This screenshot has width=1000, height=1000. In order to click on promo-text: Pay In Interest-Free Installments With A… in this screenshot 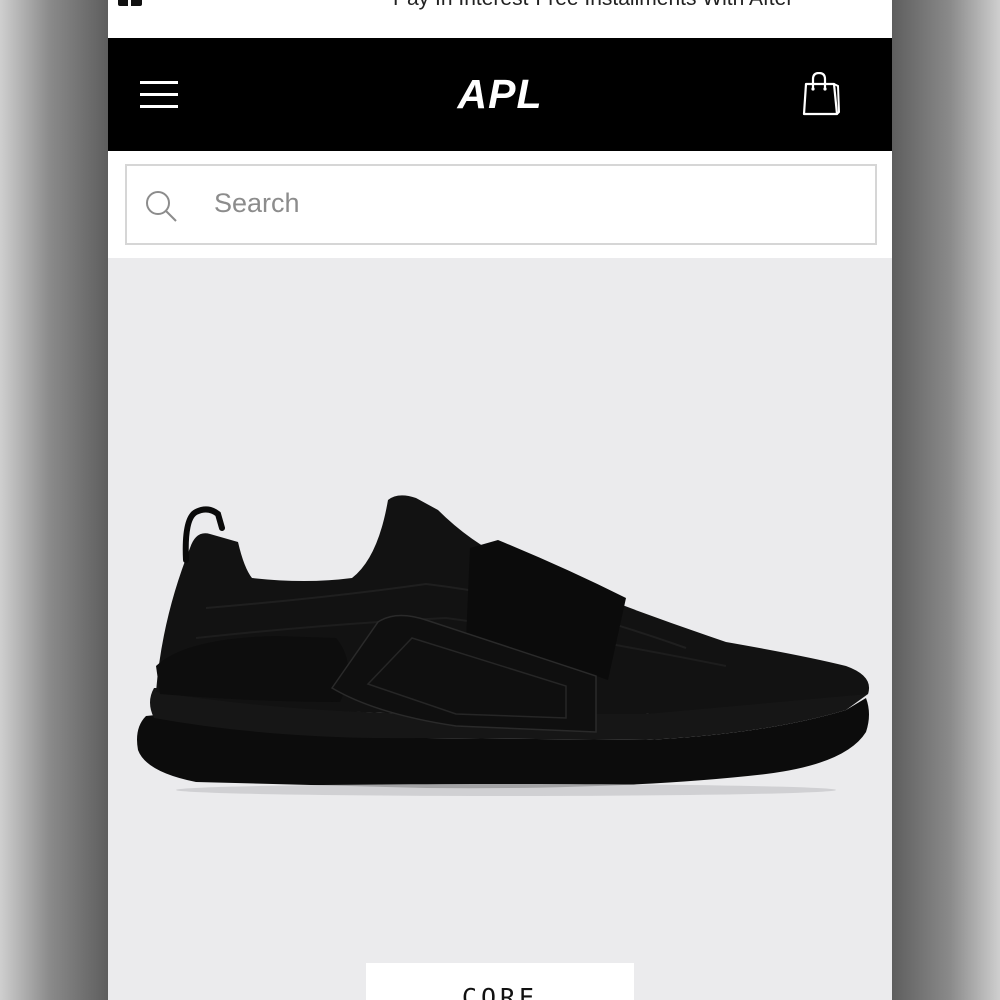, I will do `click(593, 5)`.